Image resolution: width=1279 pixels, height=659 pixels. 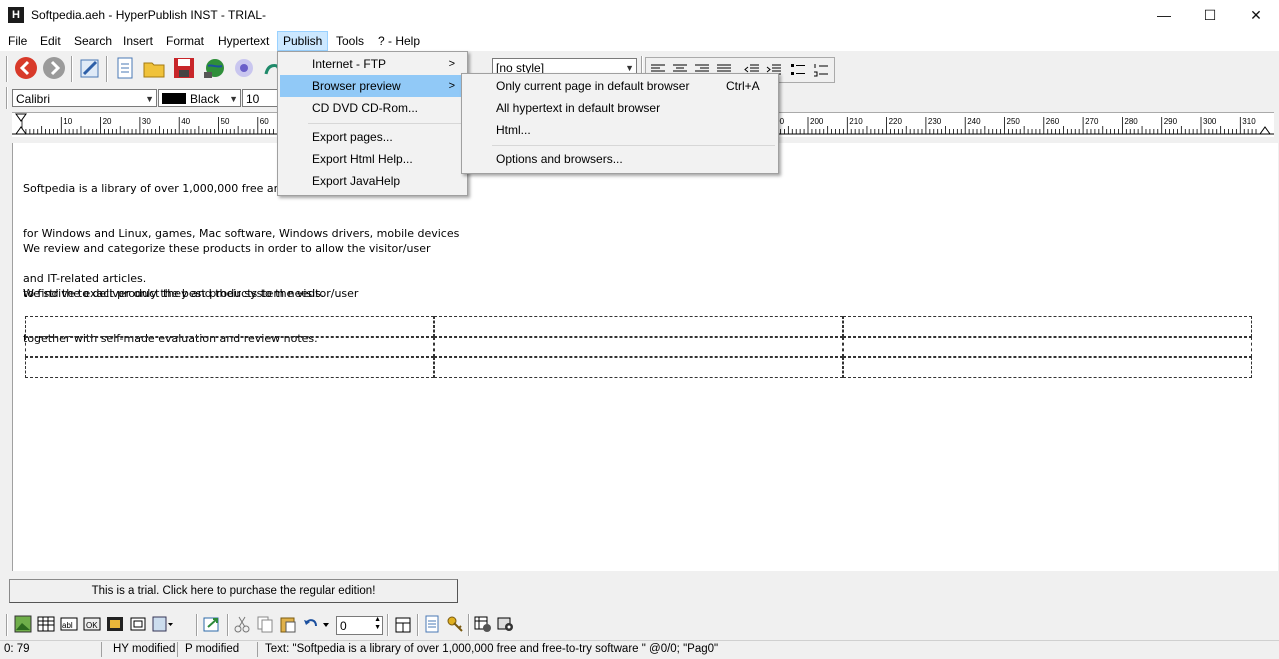 What do you see at coordinates (33, 99) in the screenshot?
I see `font-combo-value: Calibri` at bounding box center [33, 99].